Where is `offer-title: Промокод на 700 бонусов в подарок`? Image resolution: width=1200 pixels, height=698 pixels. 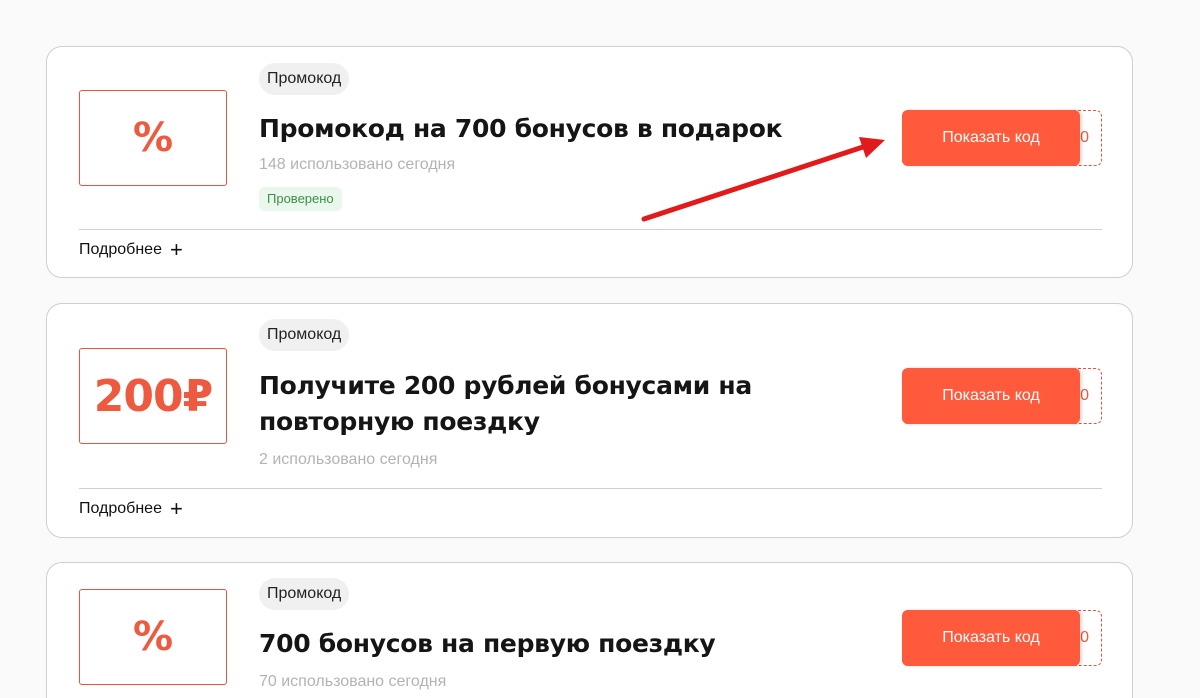
offer-title: Промокод на 700 бонусов в подарок is located at coordinates (564, 129).